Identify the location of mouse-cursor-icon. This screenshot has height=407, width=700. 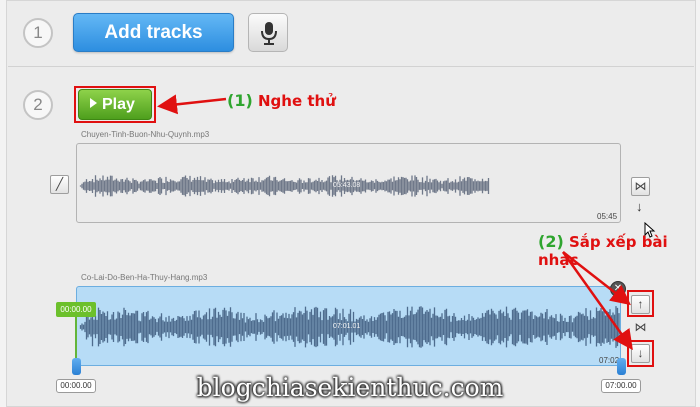
(650, 230).